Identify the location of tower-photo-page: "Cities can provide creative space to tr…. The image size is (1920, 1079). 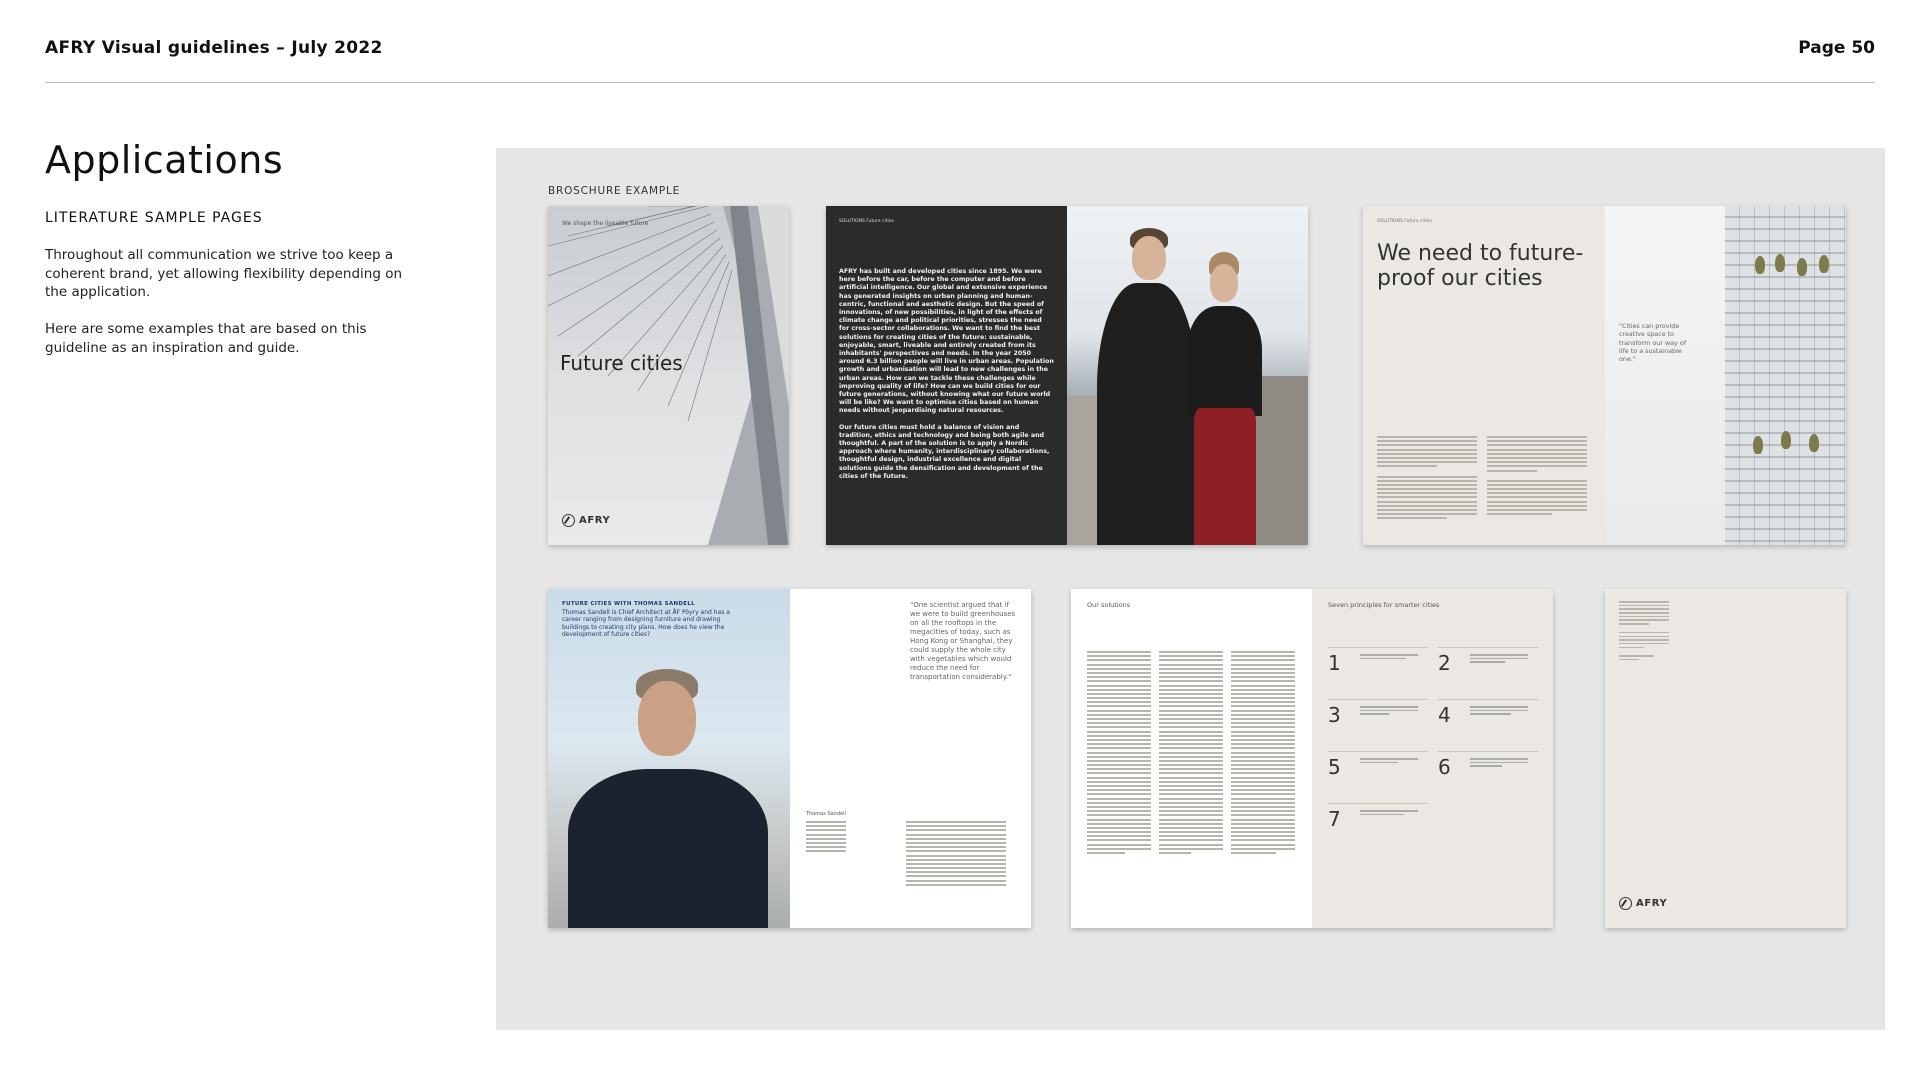
(1725, 375).